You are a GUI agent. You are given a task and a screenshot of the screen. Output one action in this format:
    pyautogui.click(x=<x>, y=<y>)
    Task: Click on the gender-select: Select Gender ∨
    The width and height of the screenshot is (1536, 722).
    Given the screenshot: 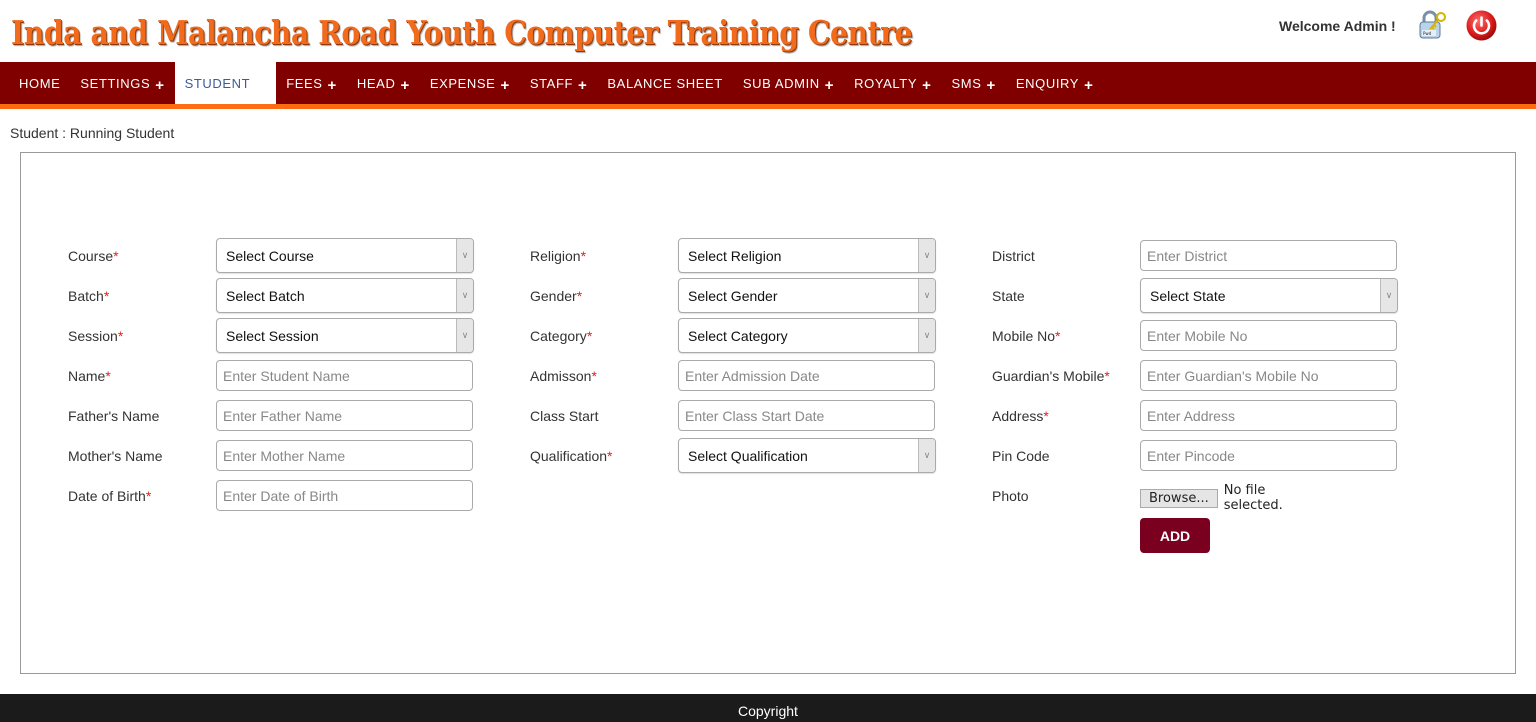 What is the action you would take?
    pyautogui.click(x=807, y=295)
    